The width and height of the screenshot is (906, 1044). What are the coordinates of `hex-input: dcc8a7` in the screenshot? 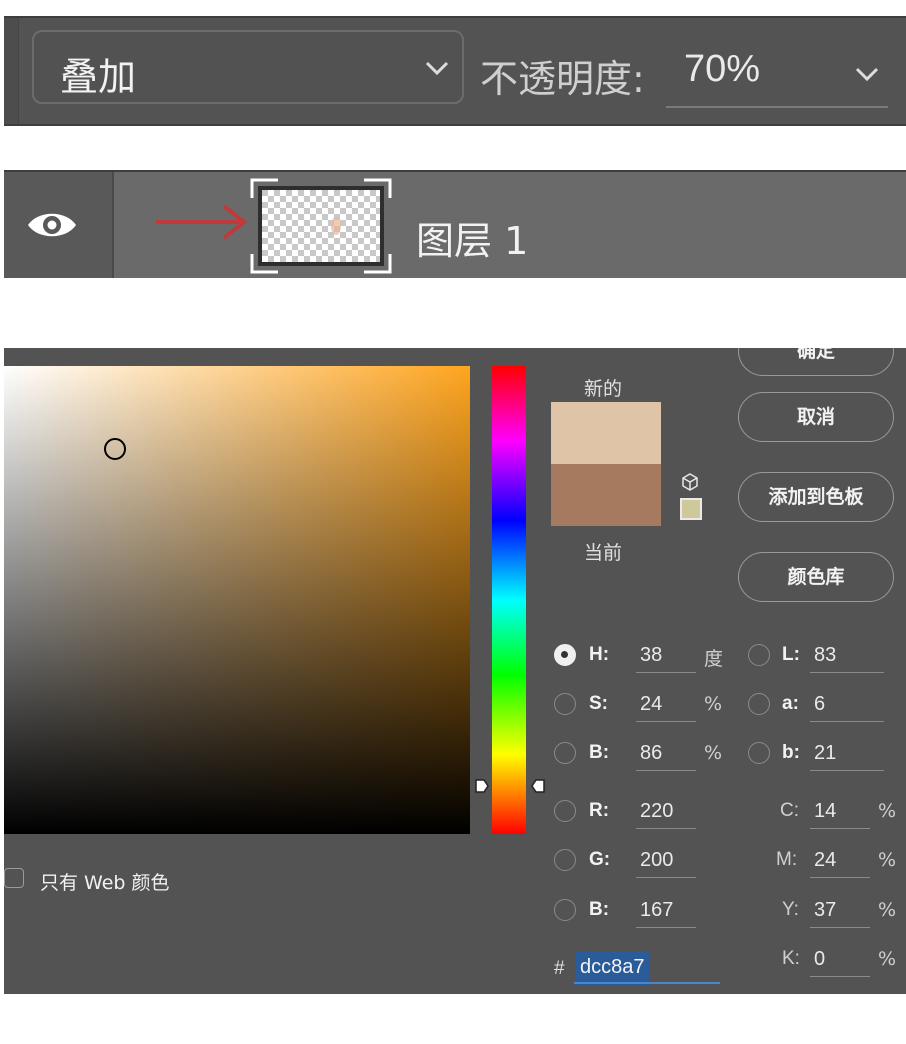 It's located at (612, 969).